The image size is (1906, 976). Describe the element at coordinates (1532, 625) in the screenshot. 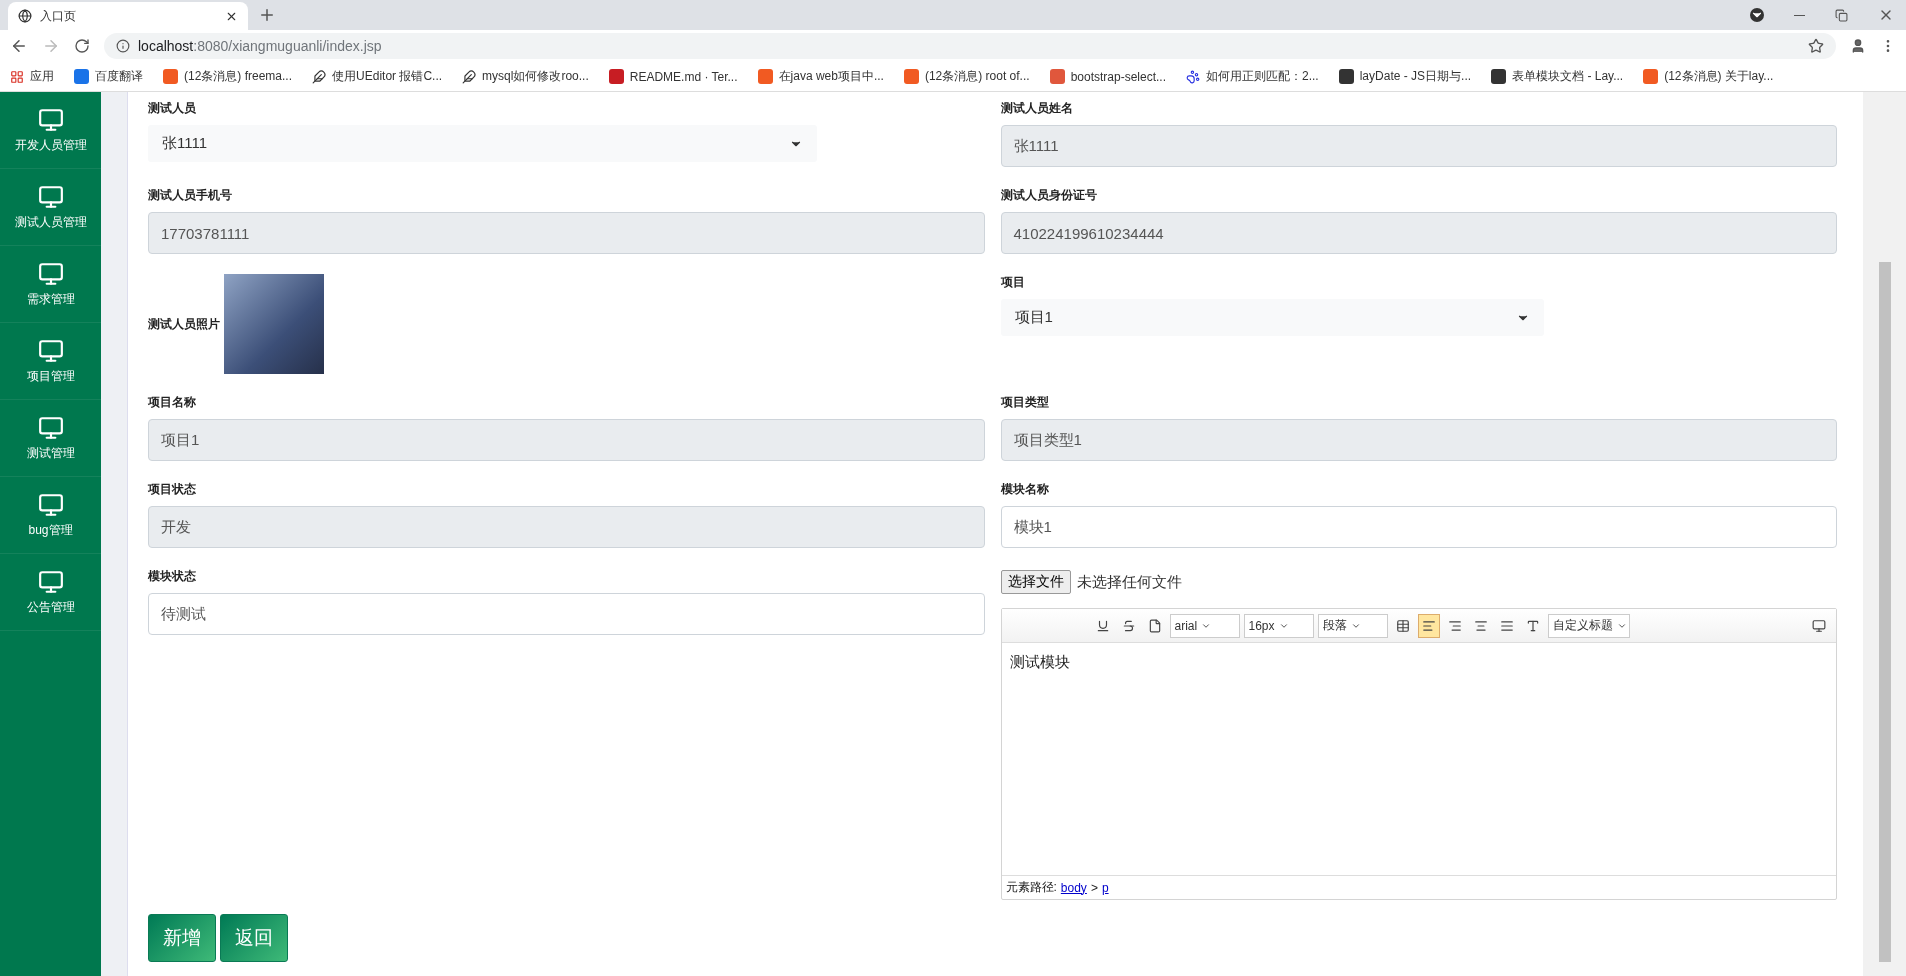

I see `font-color-icon` at that location.